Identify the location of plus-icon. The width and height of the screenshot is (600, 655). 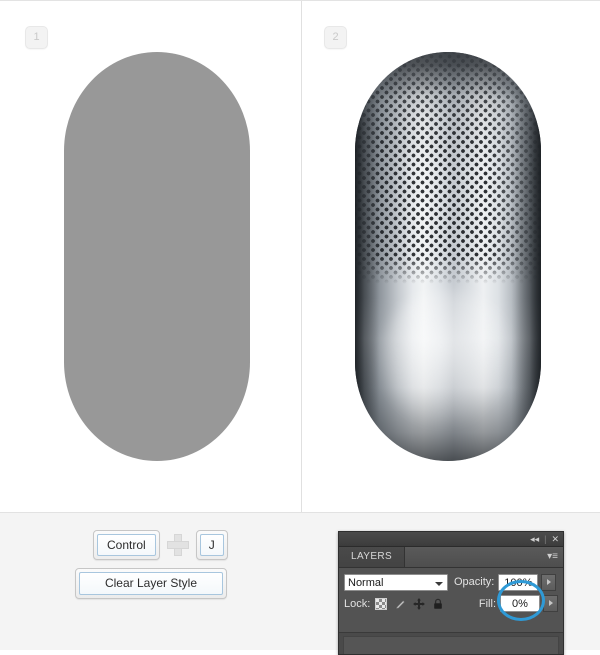
(177, 545).